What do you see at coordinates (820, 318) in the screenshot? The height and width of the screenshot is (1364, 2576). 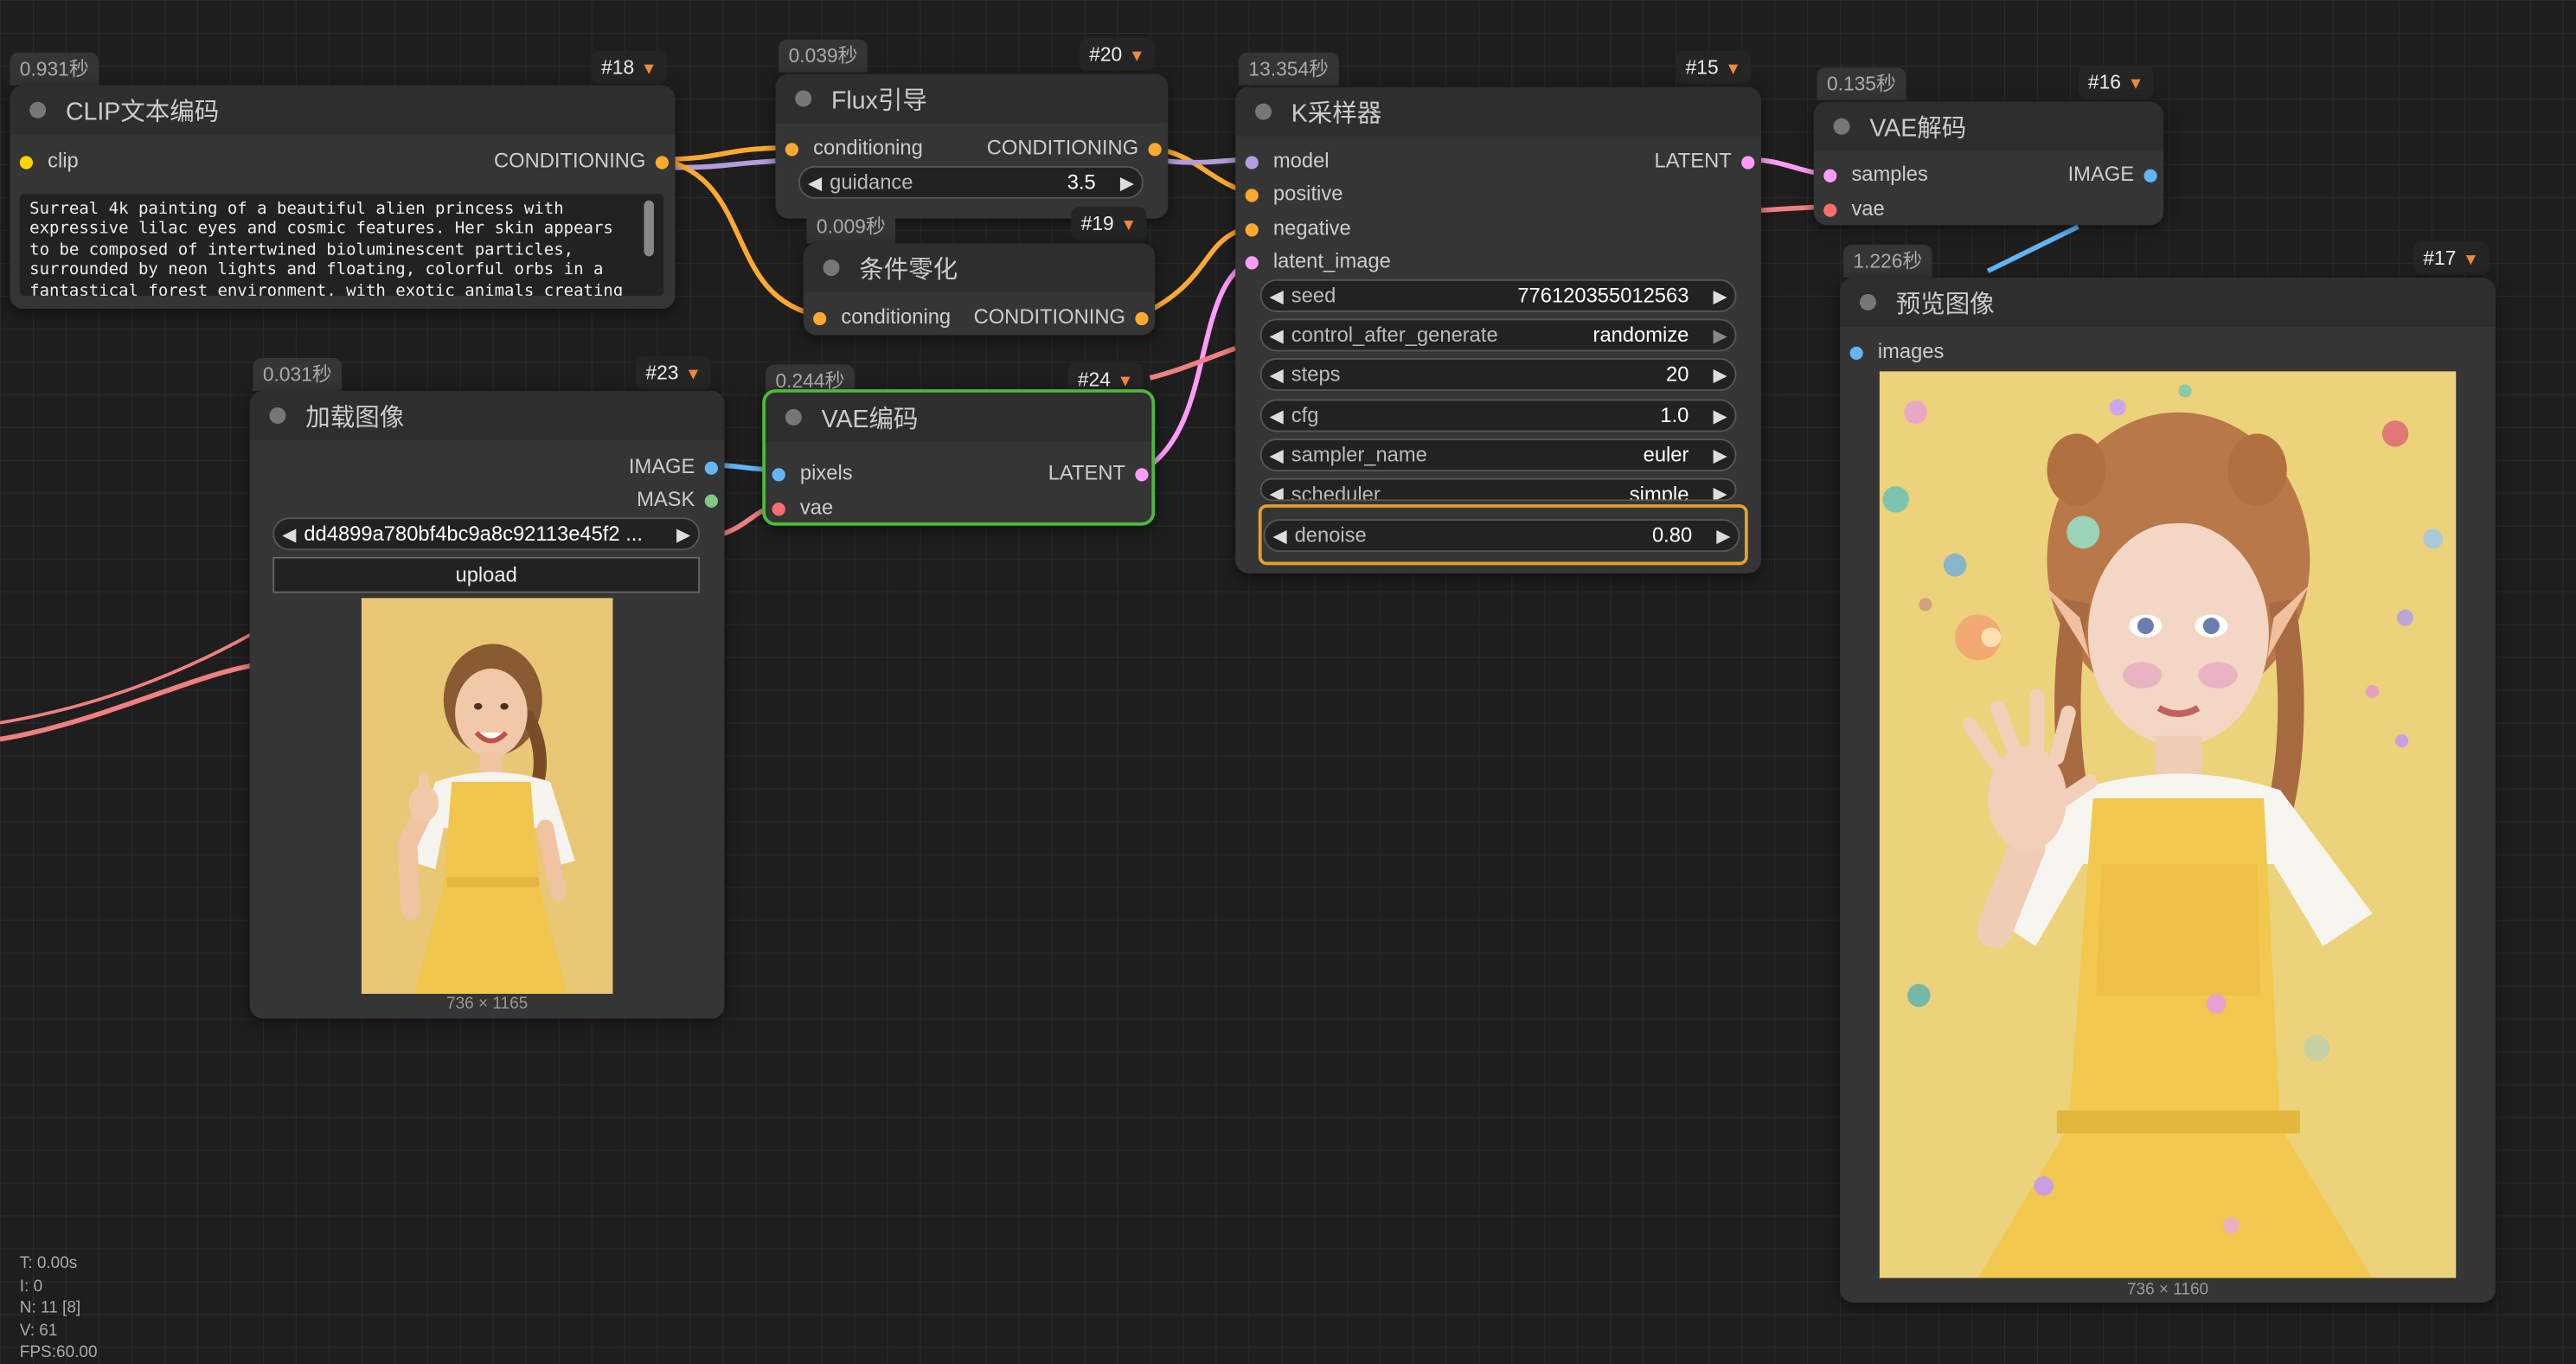 I see `zero-input-dot` at bounding box center [820, 318].